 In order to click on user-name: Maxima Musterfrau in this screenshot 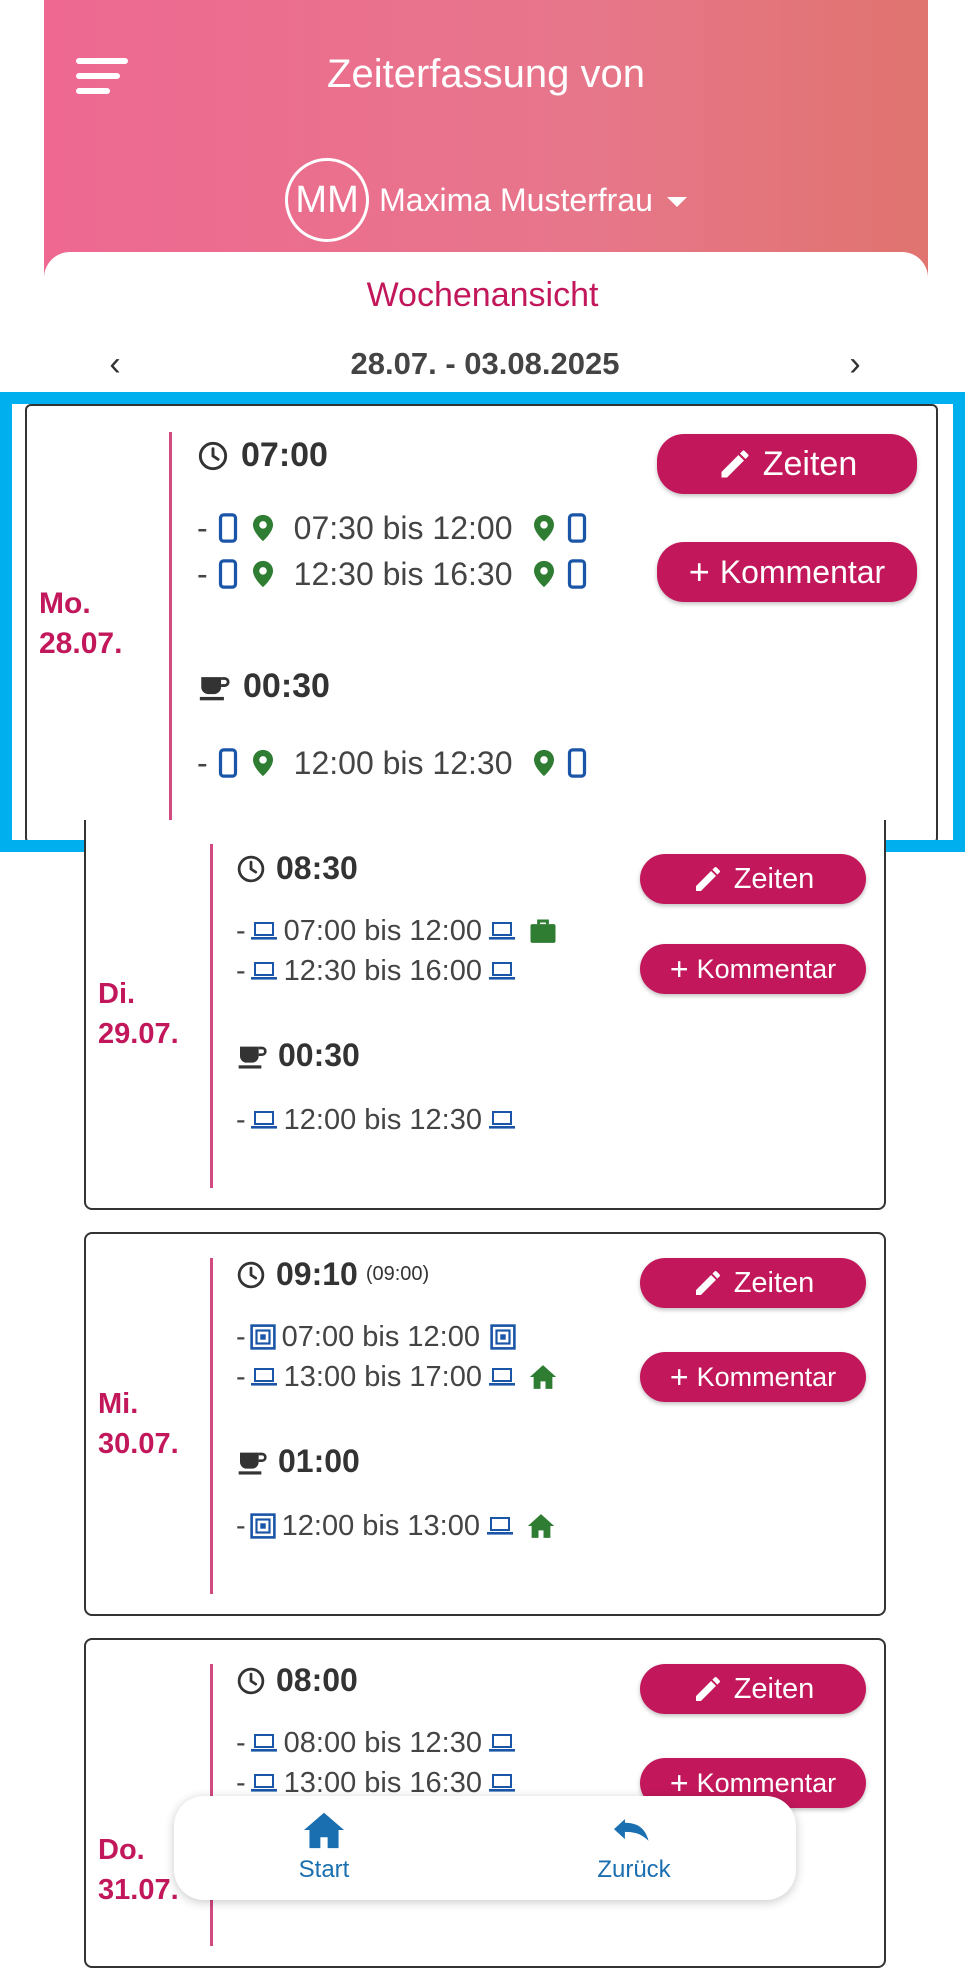, I will do `click(516, 199)`.